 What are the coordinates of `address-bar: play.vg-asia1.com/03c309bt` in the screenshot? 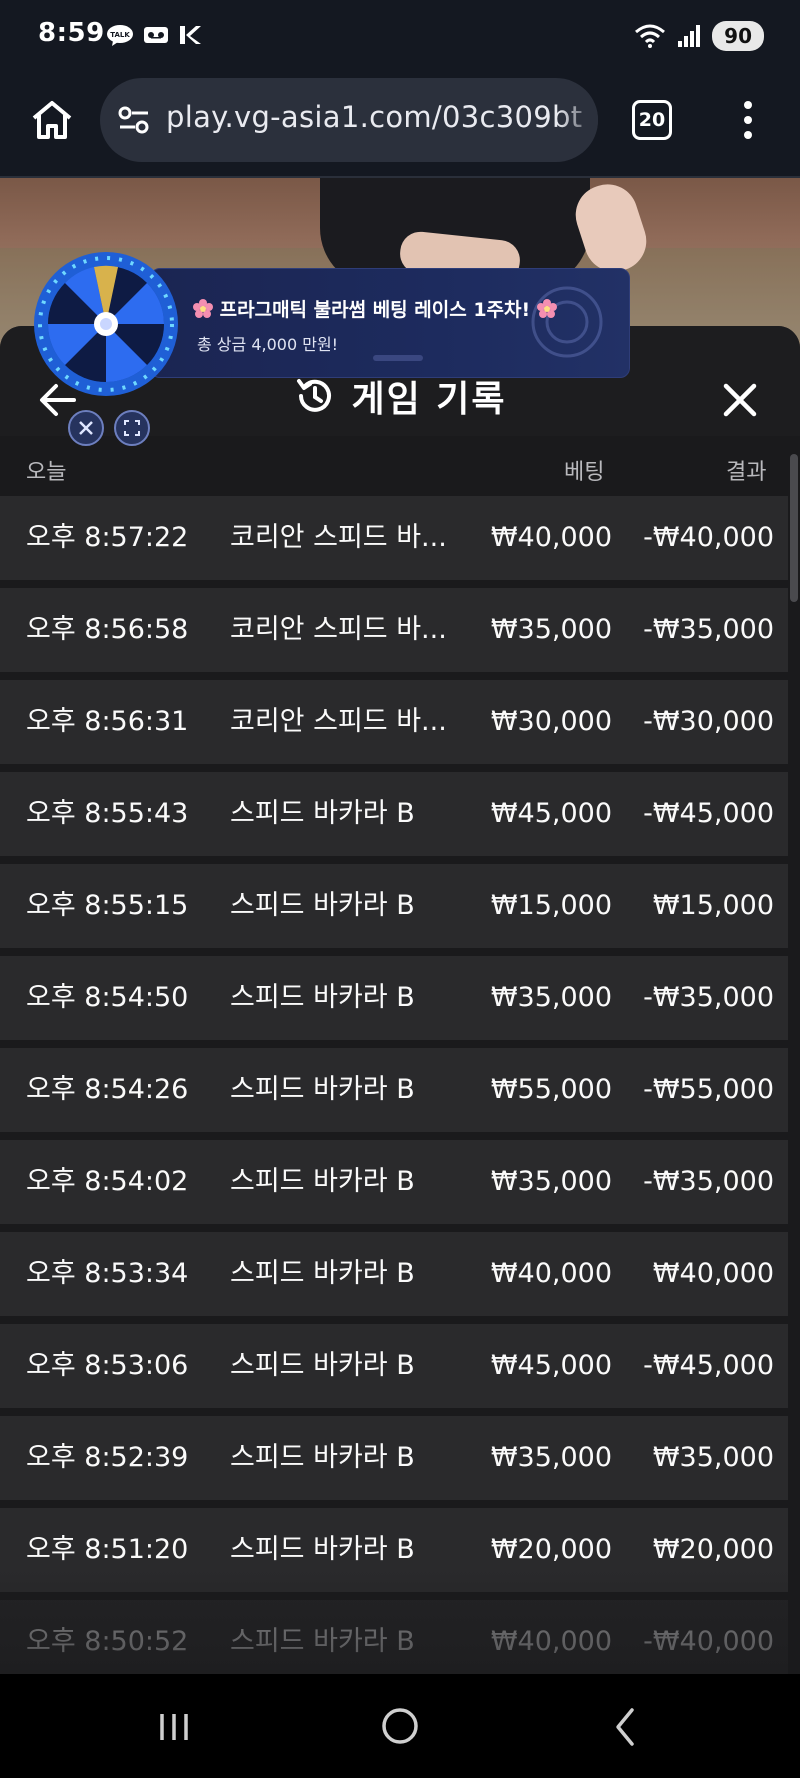 It's located at (349, 120).